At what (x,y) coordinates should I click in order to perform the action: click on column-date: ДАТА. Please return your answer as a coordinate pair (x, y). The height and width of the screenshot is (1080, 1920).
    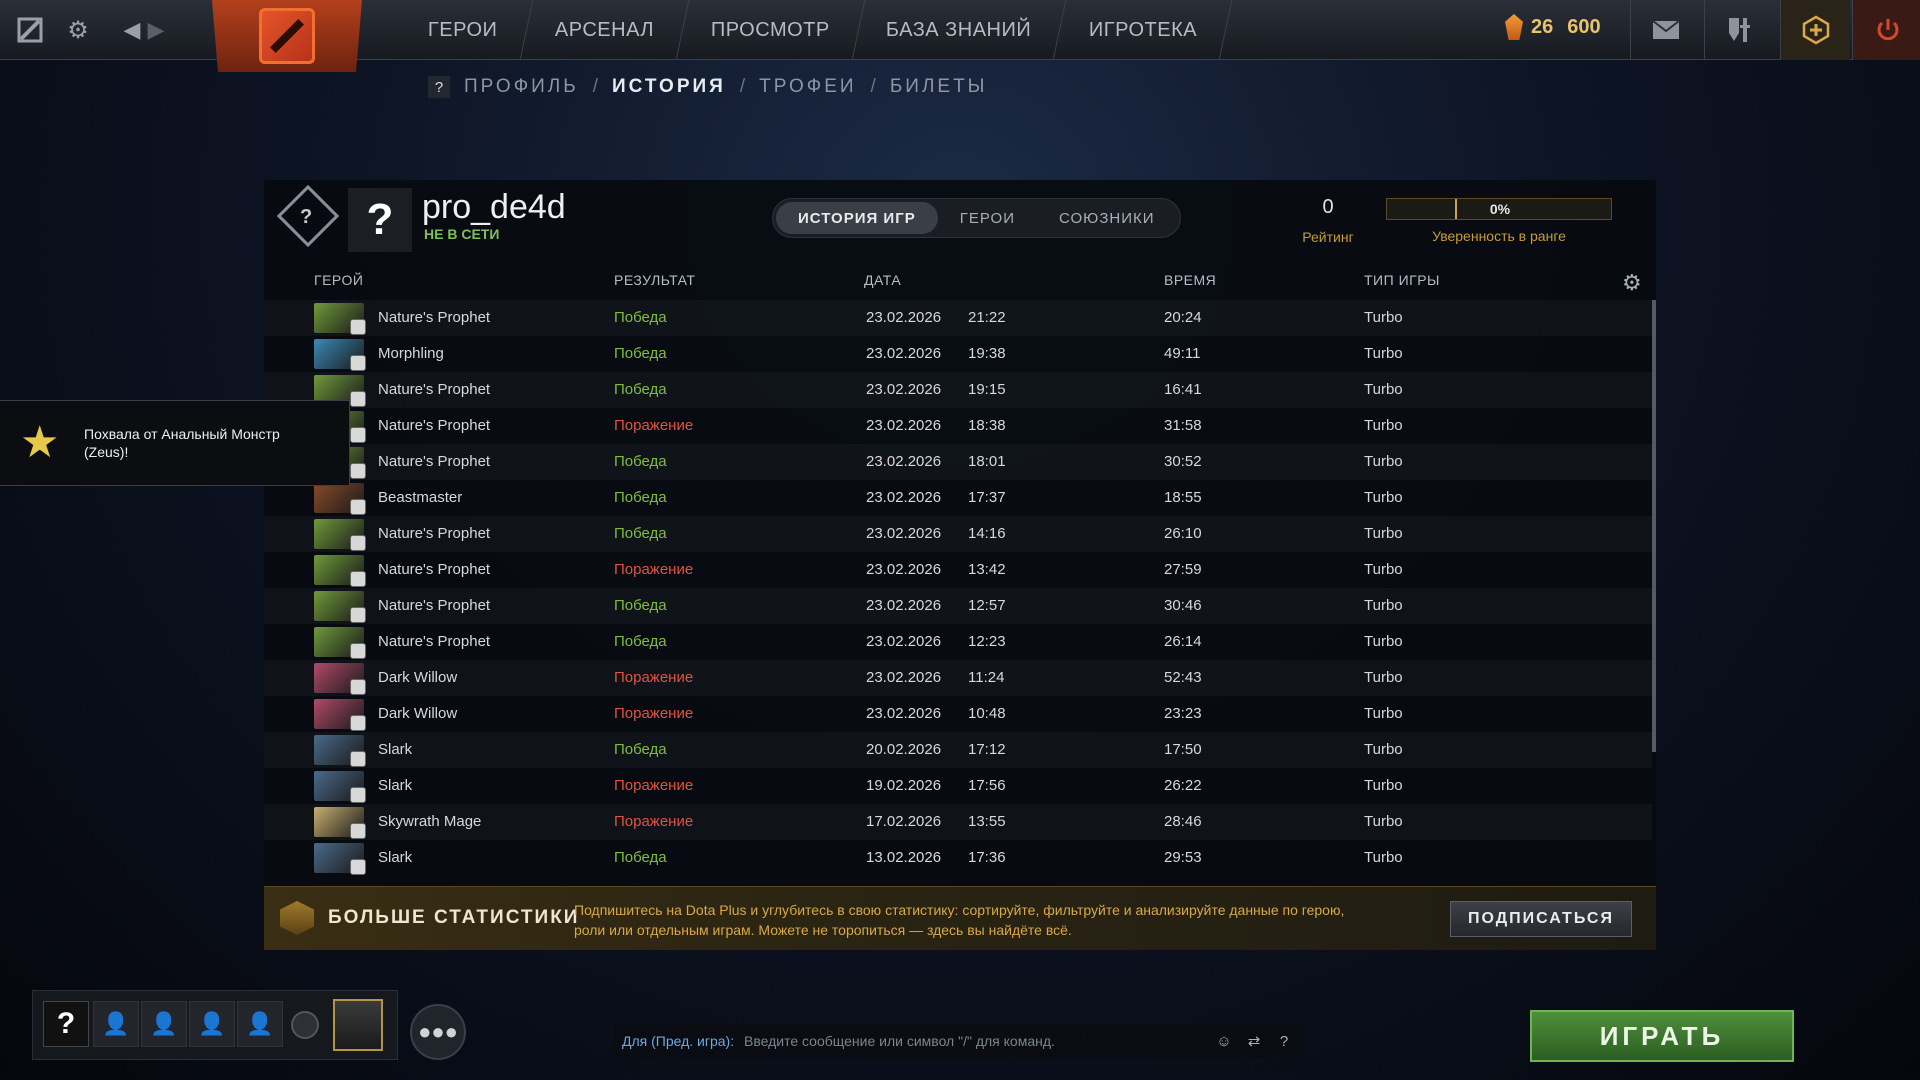
    Looking at the image, I should click on (882, 280).